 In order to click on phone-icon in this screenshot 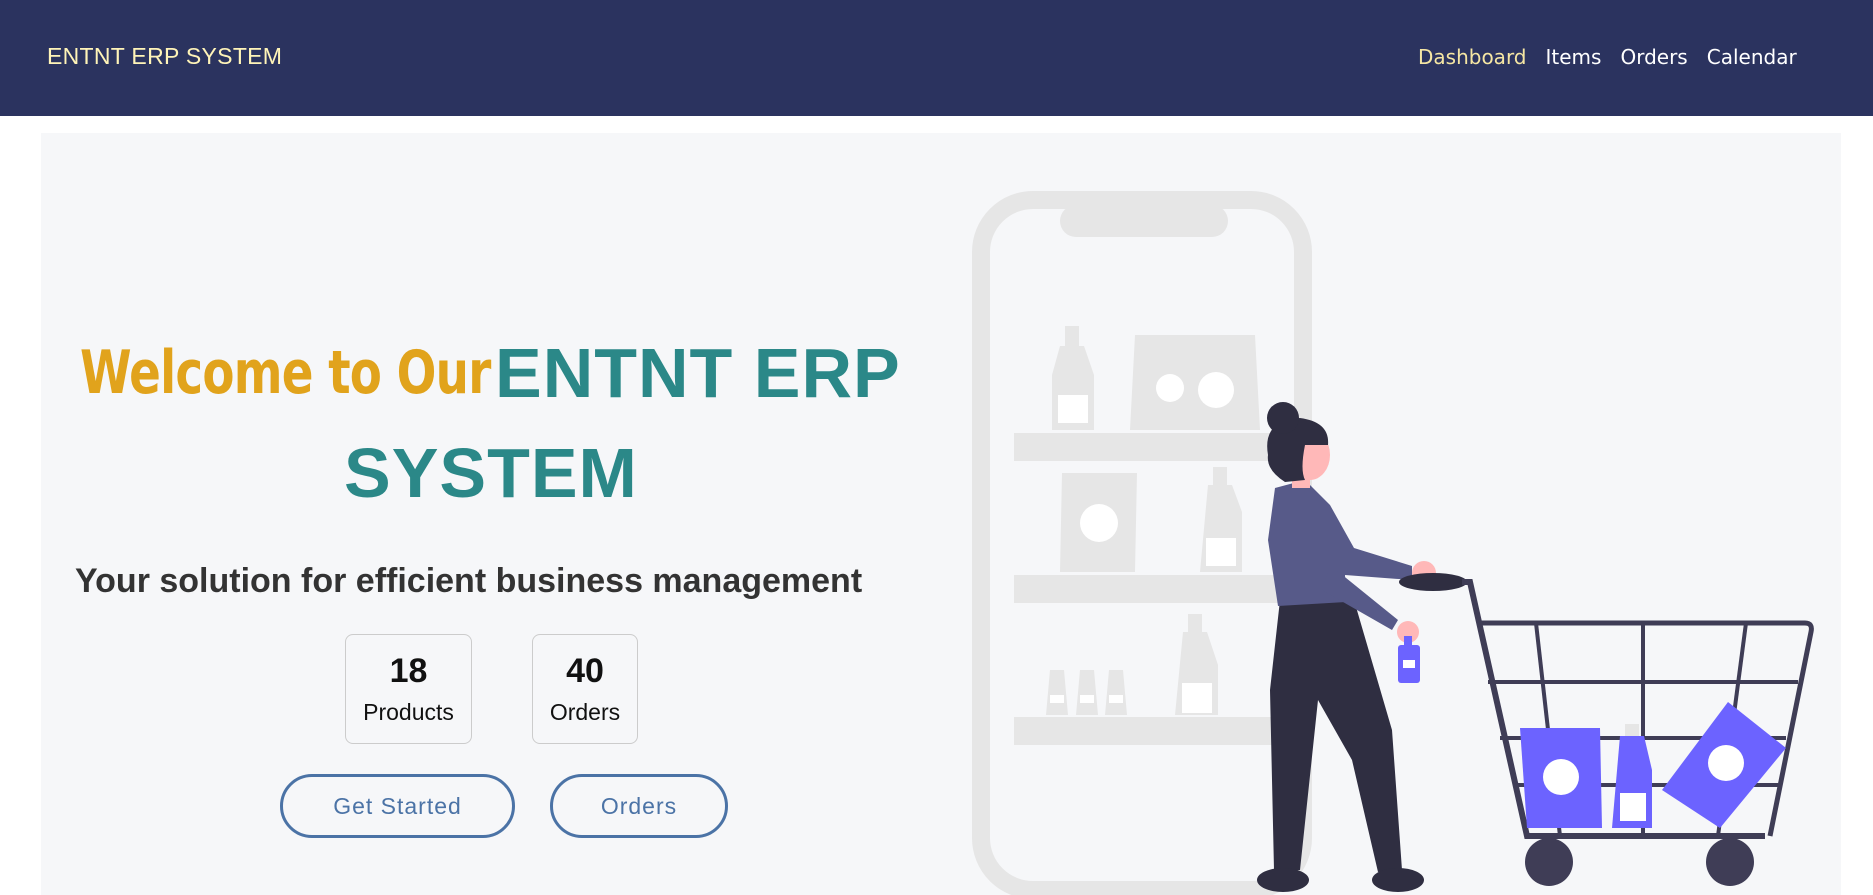, I will do `click(1142, 543)`.